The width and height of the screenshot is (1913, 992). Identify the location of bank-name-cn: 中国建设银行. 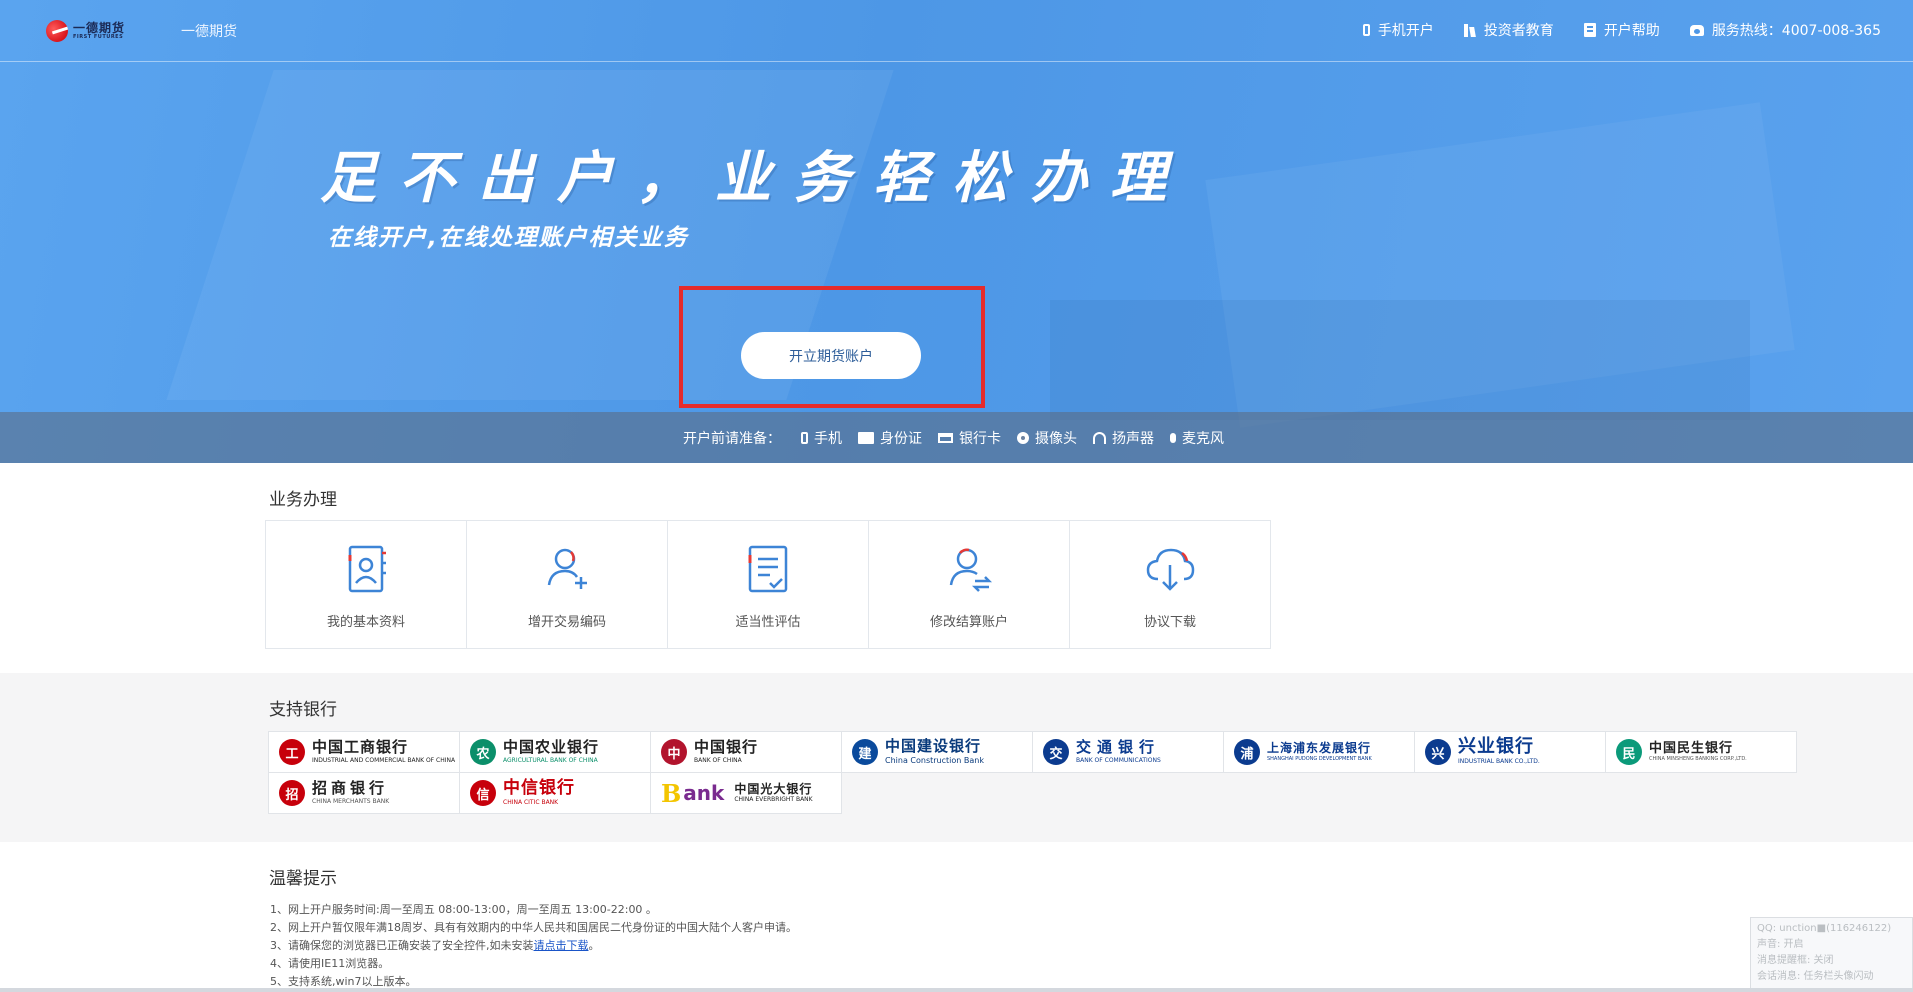
(933, 745).